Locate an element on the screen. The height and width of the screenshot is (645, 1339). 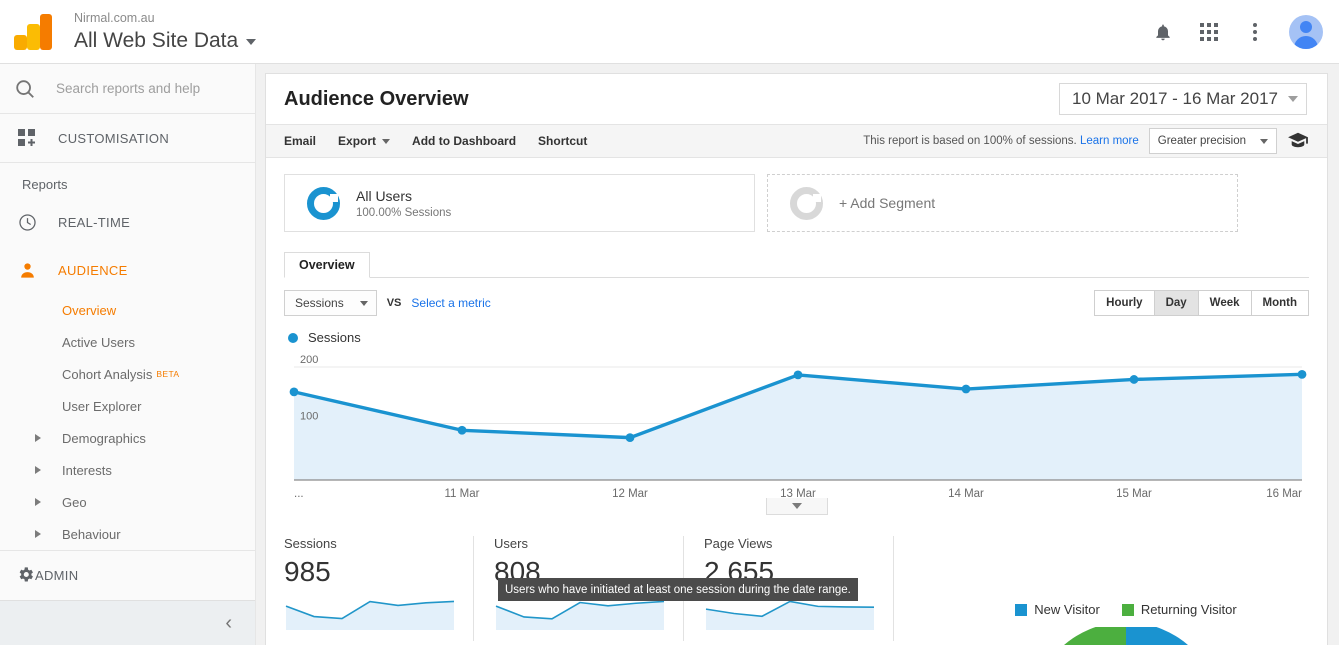
sidebar-item-geo: Geo is located at coordinates (127, 502).